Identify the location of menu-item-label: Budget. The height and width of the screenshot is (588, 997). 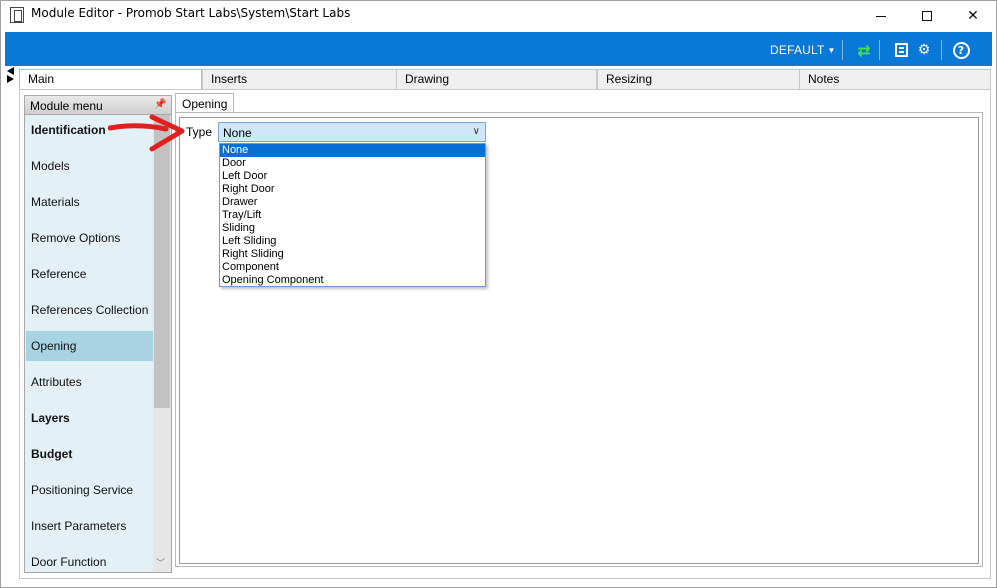
(52, 454).